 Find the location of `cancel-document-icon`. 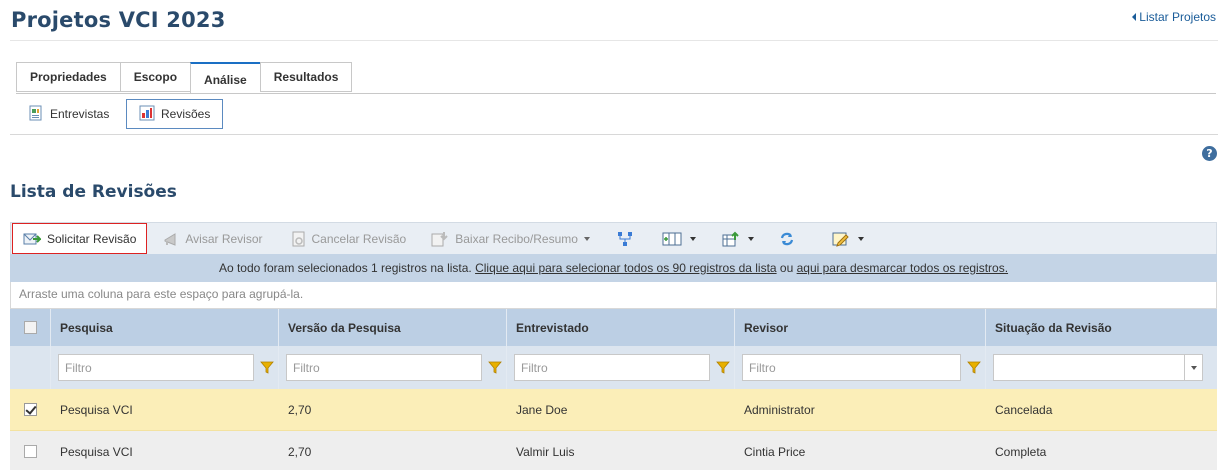

cancel-document-icon is located at coordinates (298, 238).